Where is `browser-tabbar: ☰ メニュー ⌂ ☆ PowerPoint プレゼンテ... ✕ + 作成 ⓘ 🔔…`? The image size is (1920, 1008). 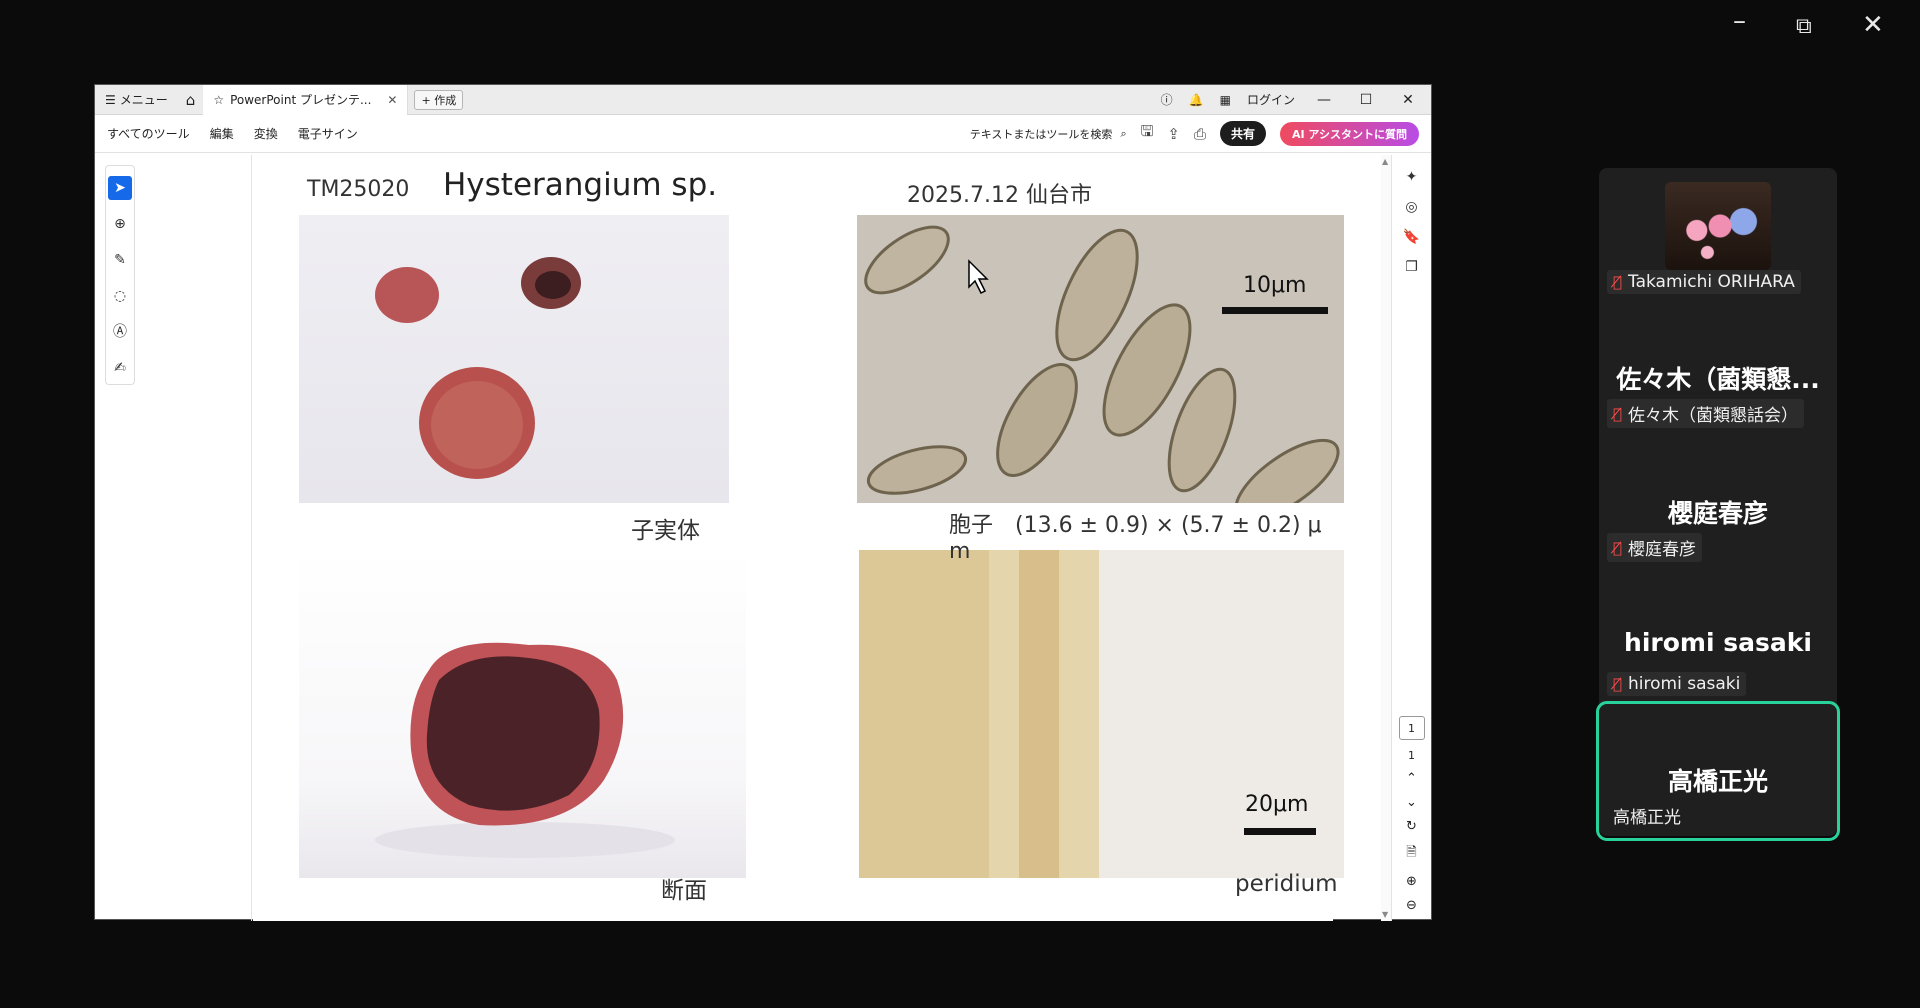
browser-tabbar: ☰ メニュー ⌂ ☆ PowerPoint プレゼンテ... ✕ + 作成 ⓘ 🔔… is located at coordinates (763, 99).